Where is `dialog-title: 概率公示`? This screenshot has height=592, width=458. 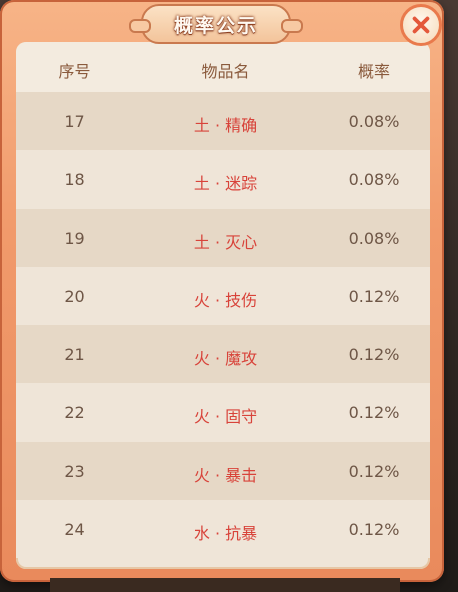
dialog-title: 概率公示 is located at coordinates (215, 25).